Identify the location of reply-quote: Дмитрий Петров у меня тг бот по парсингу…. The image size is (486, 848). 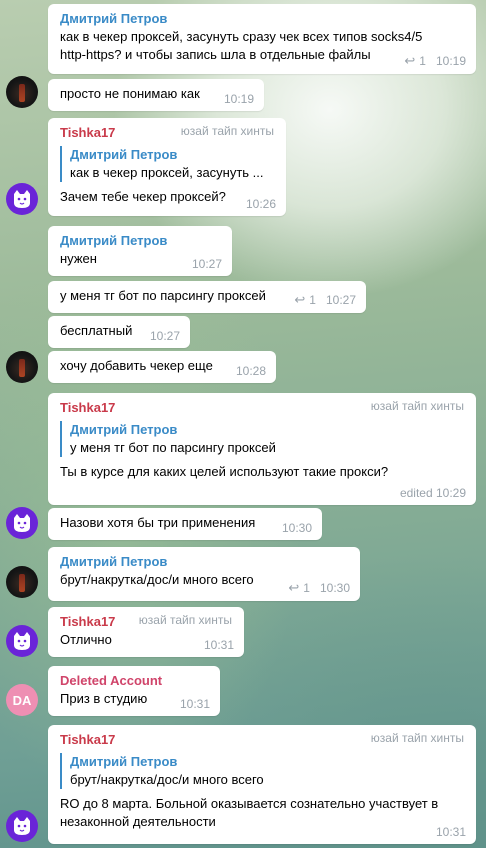
(263, 439).